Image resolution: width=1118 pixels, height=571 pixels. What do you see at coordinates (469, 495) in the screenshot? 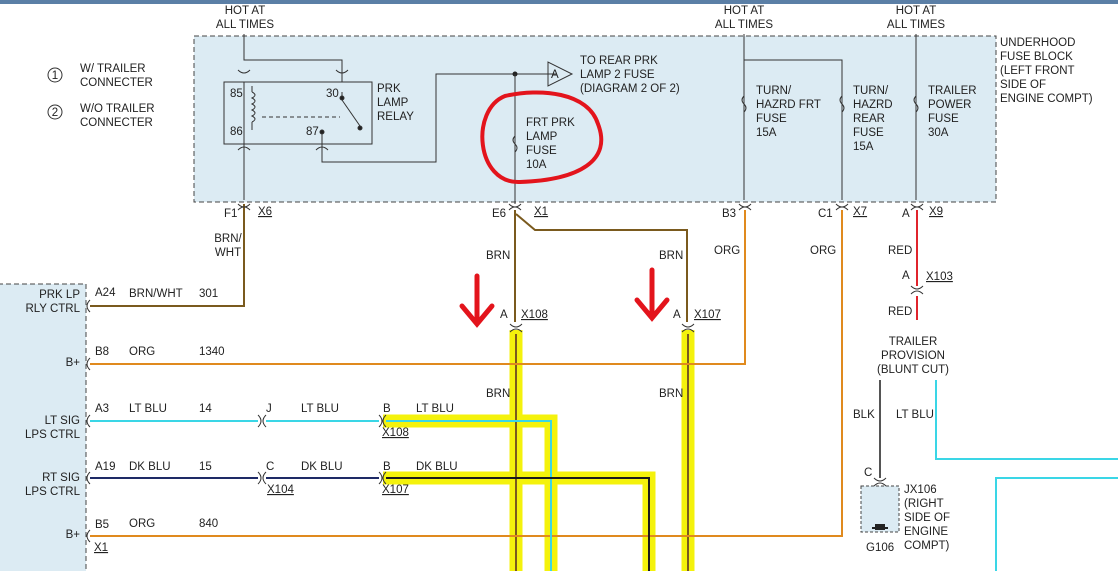
I see `wire-lt-blu-after` at bounding box center [469, 495].